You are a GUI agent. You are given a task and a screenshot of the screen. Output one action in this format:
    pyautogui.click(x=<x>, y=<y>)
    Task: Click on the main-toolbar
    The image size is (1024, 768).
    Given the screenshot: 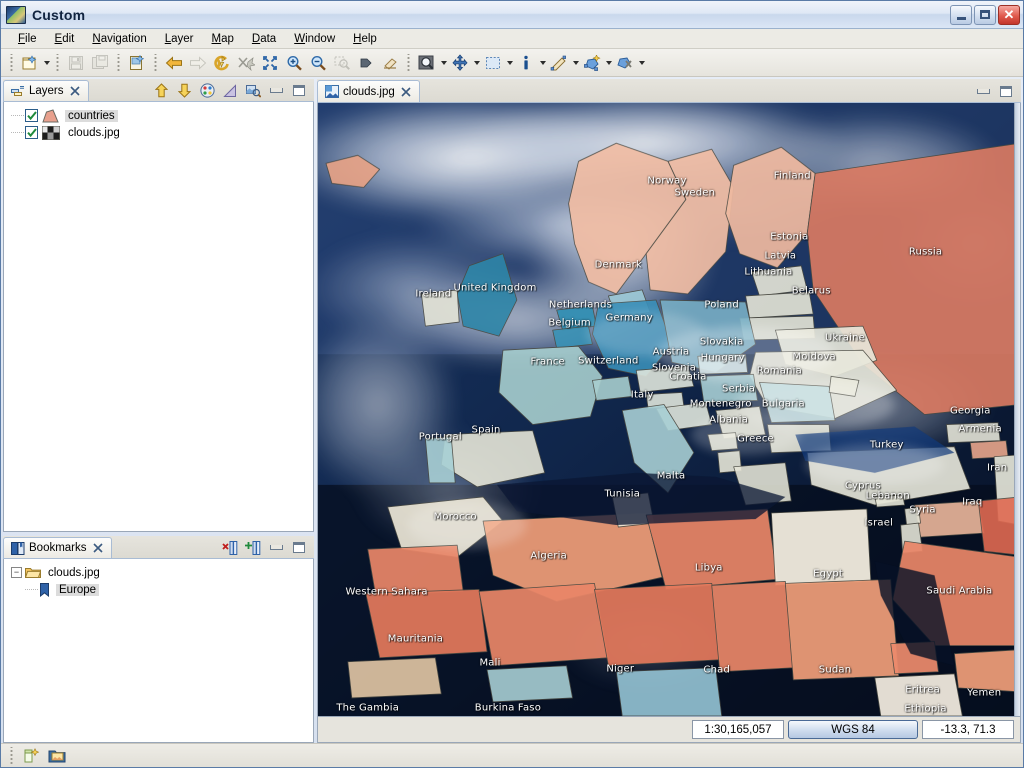 What is the action you would take?
    pyautogui.click(x=512, y=63)
    